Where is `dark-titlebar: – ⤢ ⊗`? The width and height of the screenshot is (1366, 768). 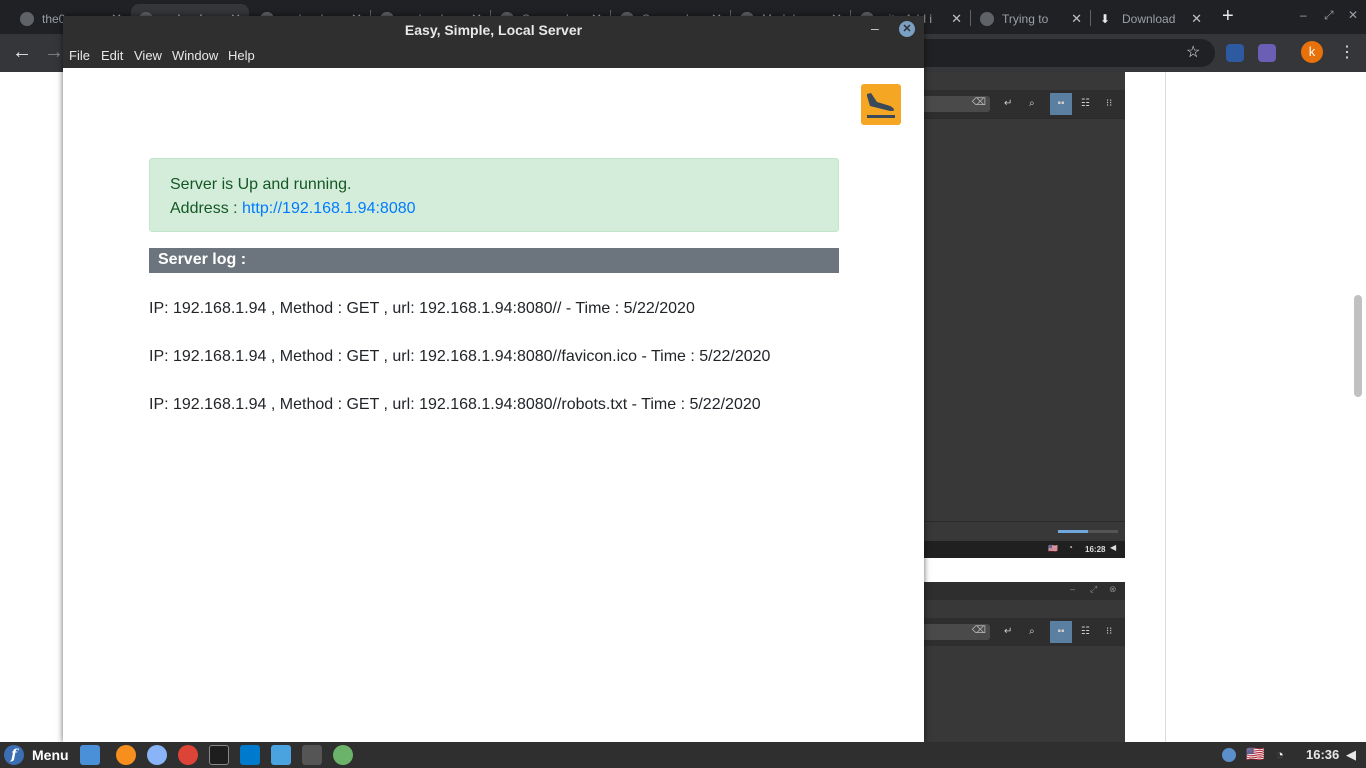 dark-titlebar: – ⤢ ⊗ is located at coordinates (1024, 591).